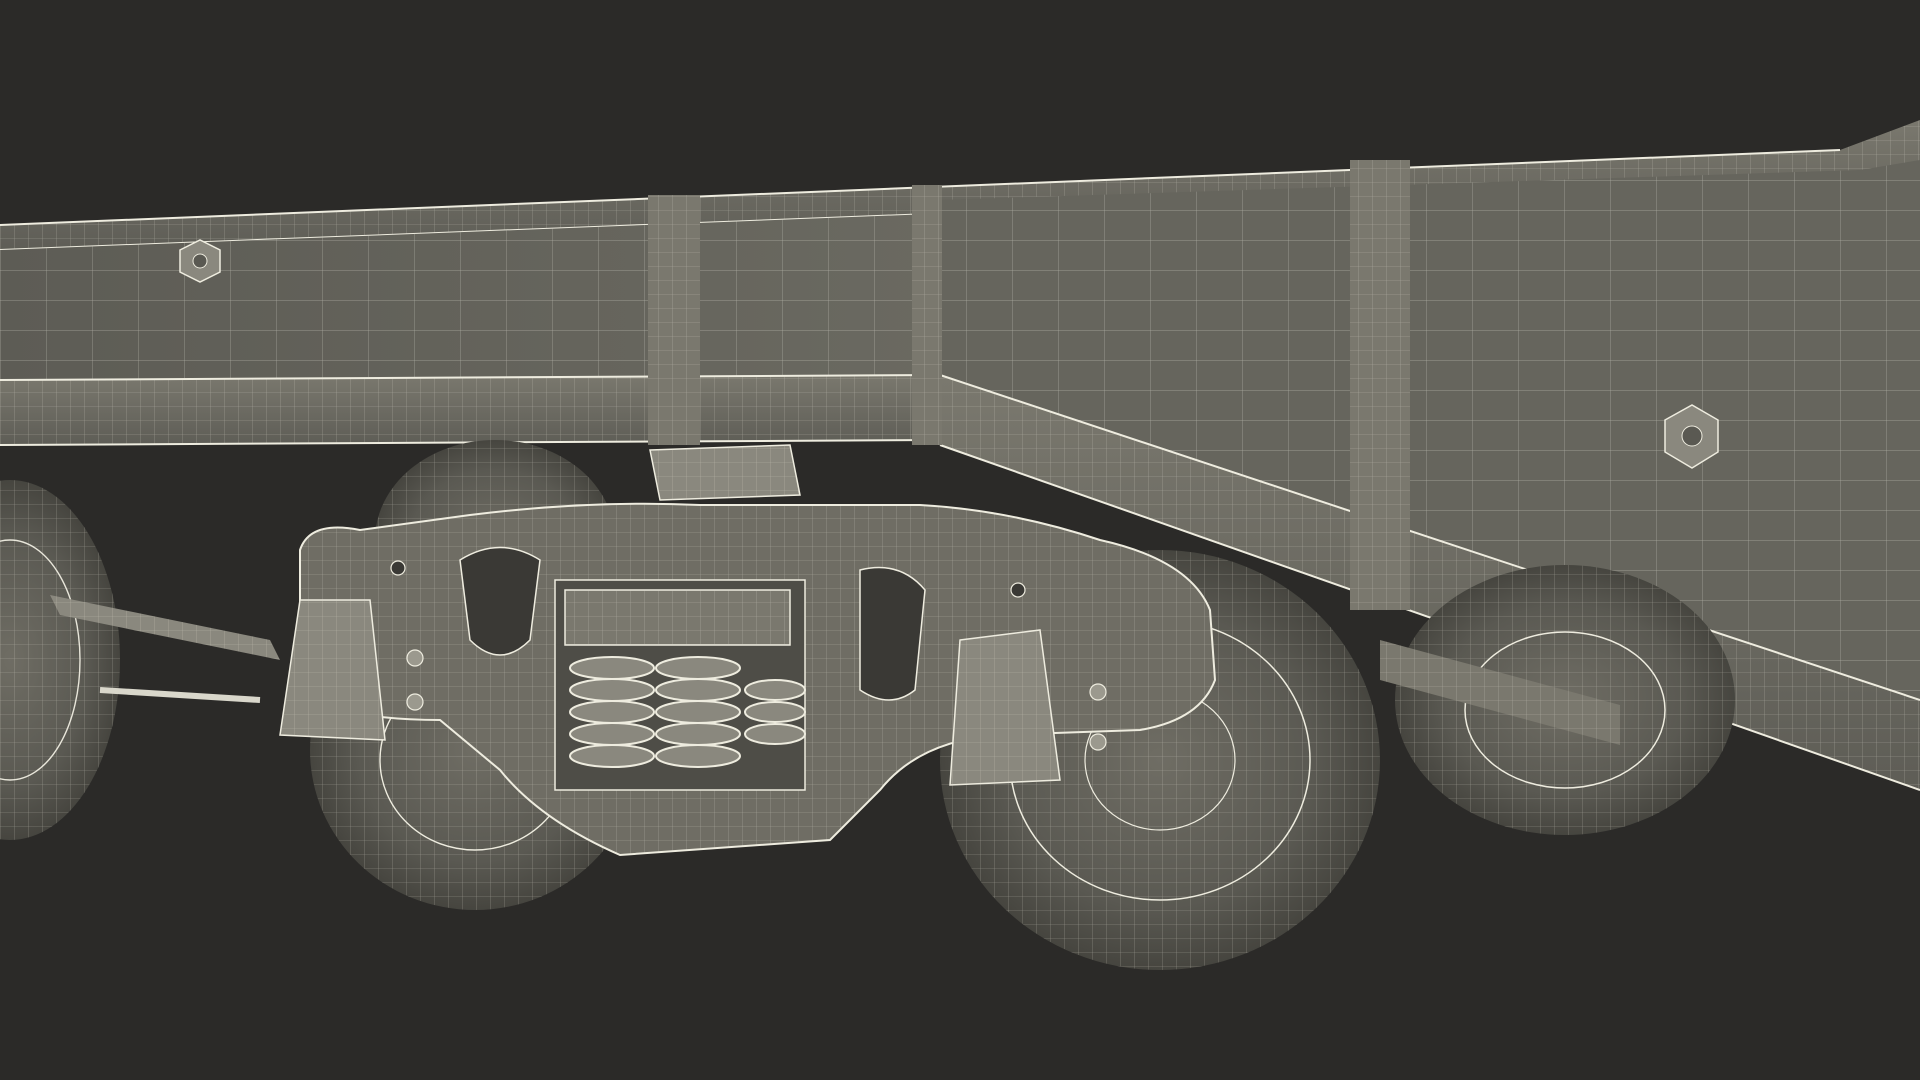 This screenshot has width=1920, height=1080. What do you see at coordinates (470, 410) in the screenshot?
I see `lower-beam` at bounding box center [470, 410].